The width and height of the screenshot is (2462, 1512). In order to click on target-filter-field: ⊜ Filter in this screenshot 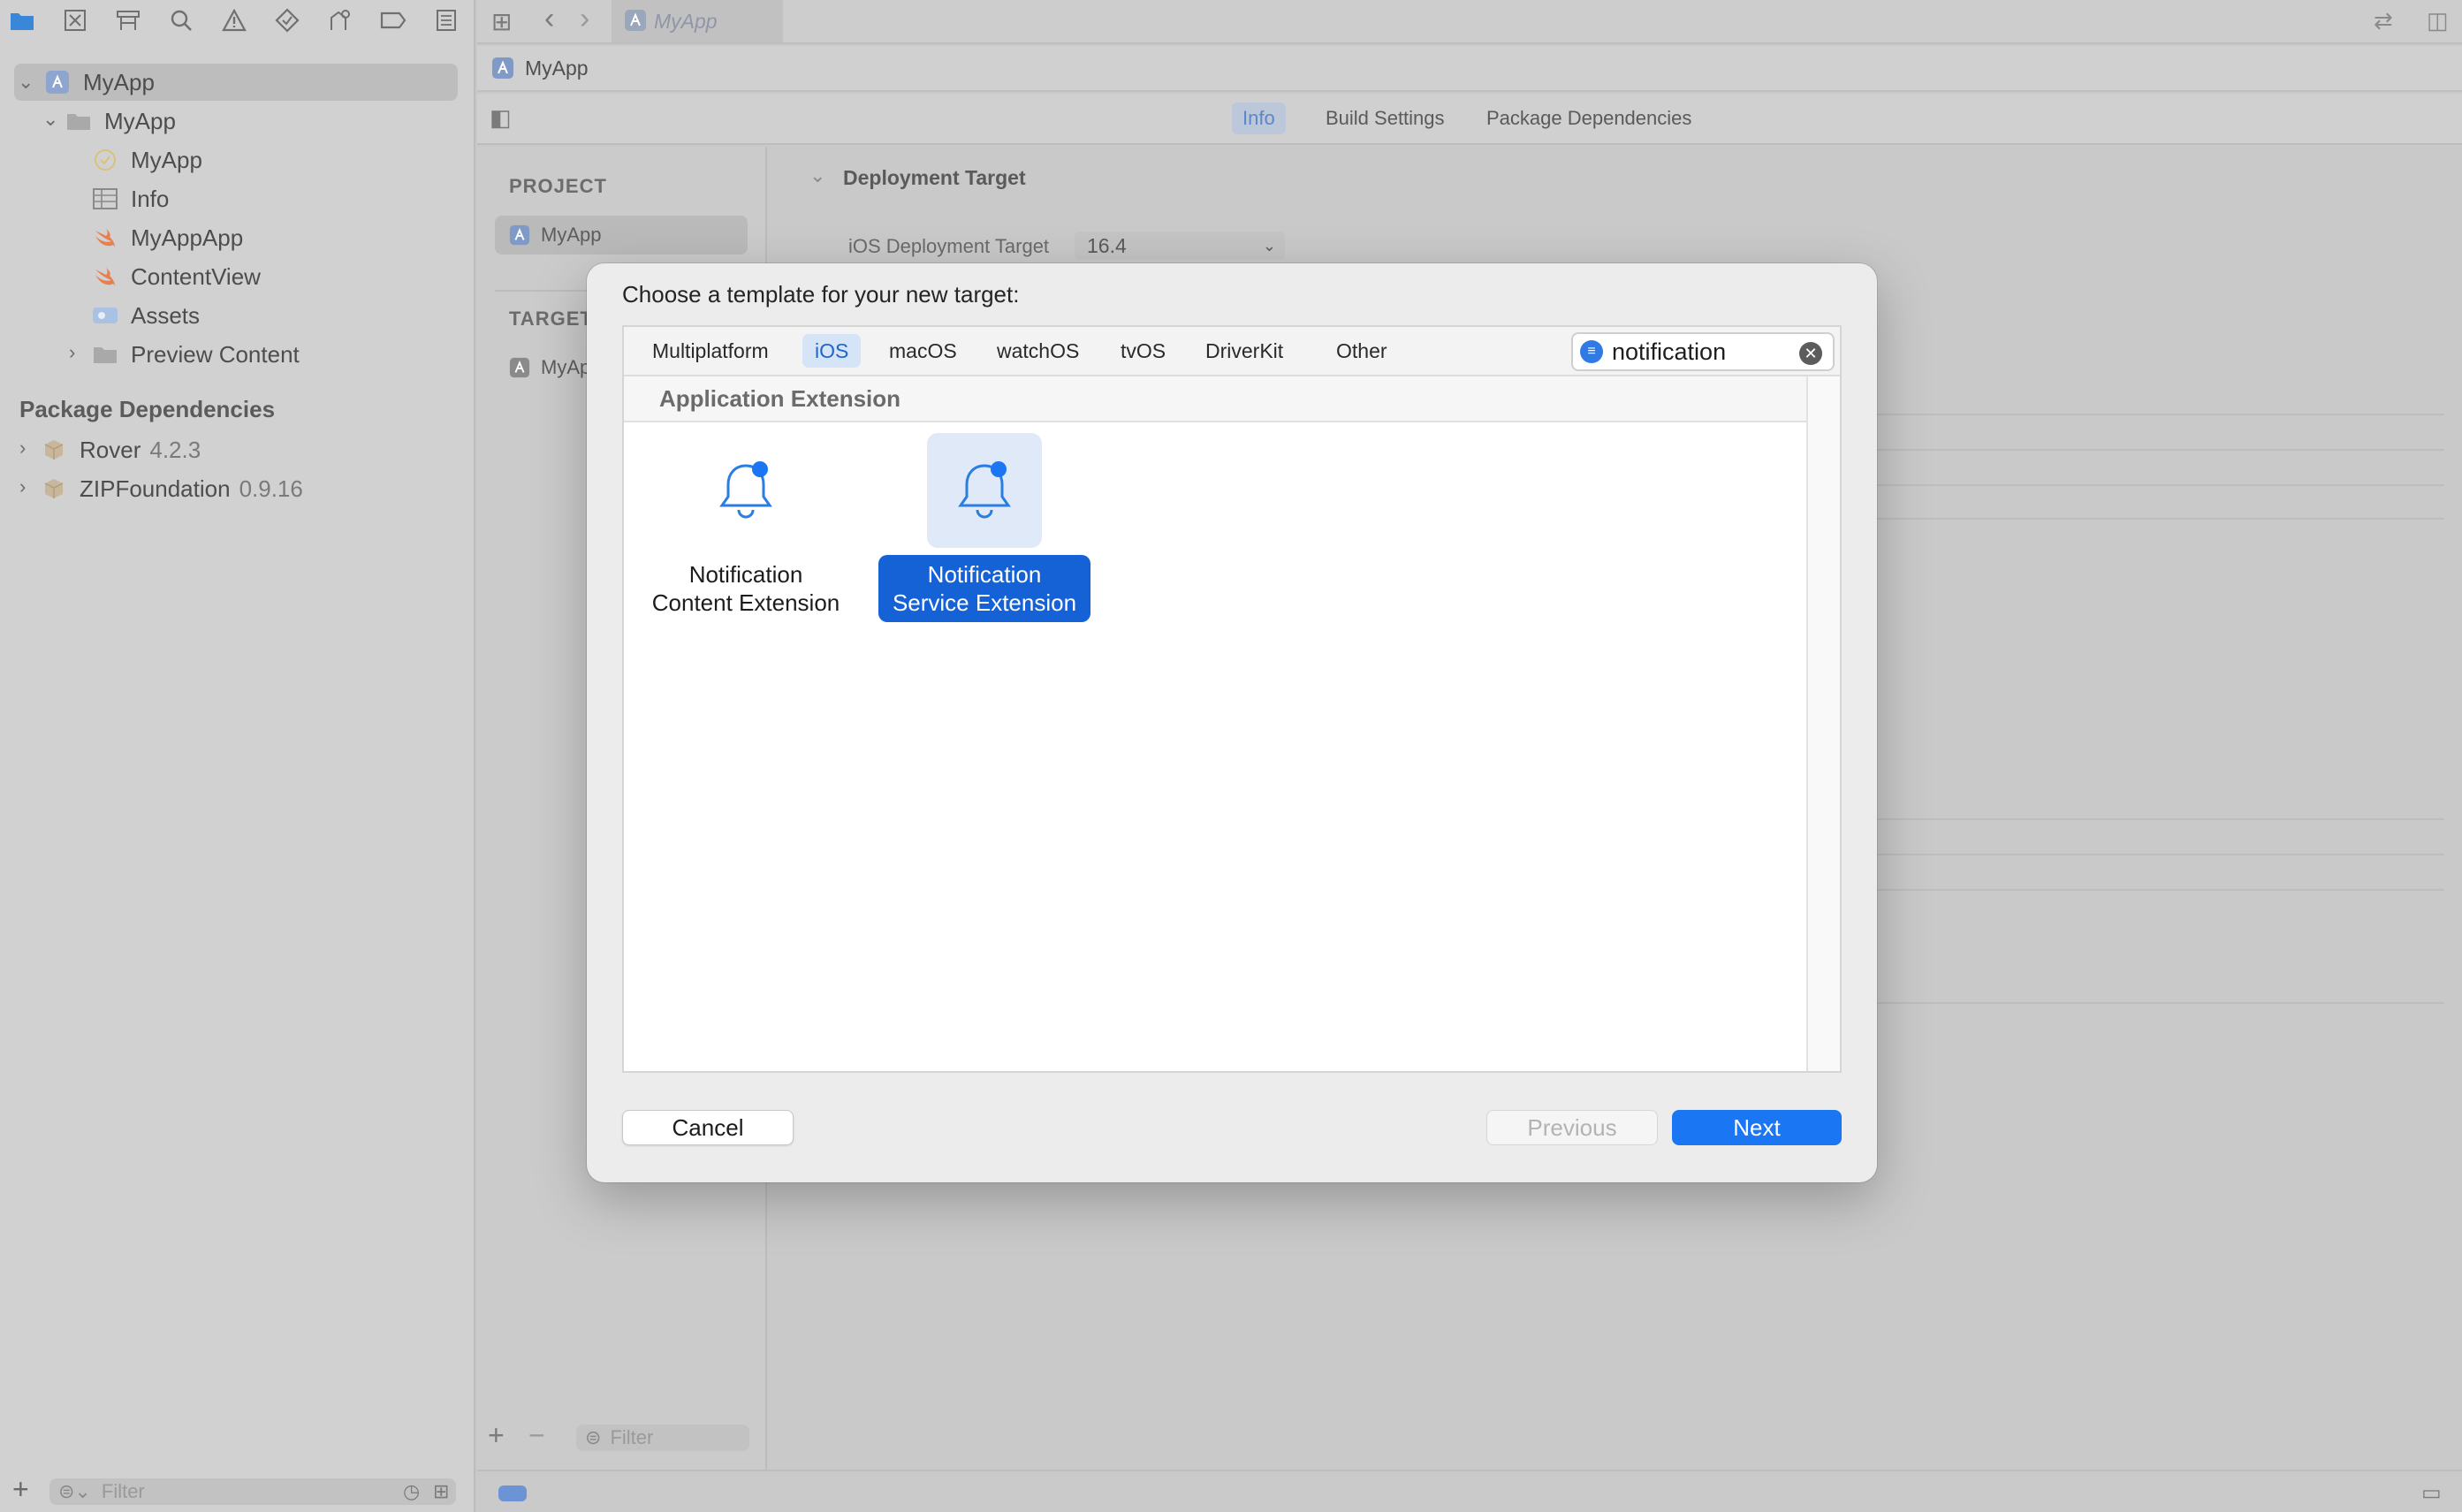, I will do `click(663, 1438)`.